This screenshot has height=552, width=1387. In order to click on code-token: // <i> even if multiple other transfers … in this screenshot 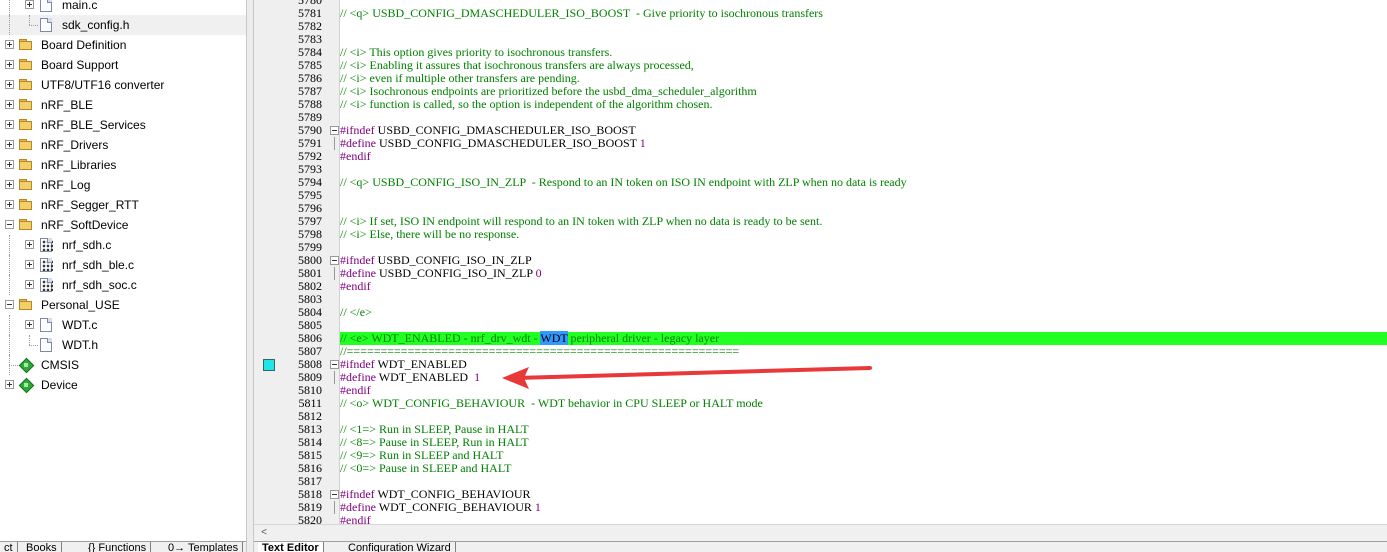, I will do `click(460, 78)`.